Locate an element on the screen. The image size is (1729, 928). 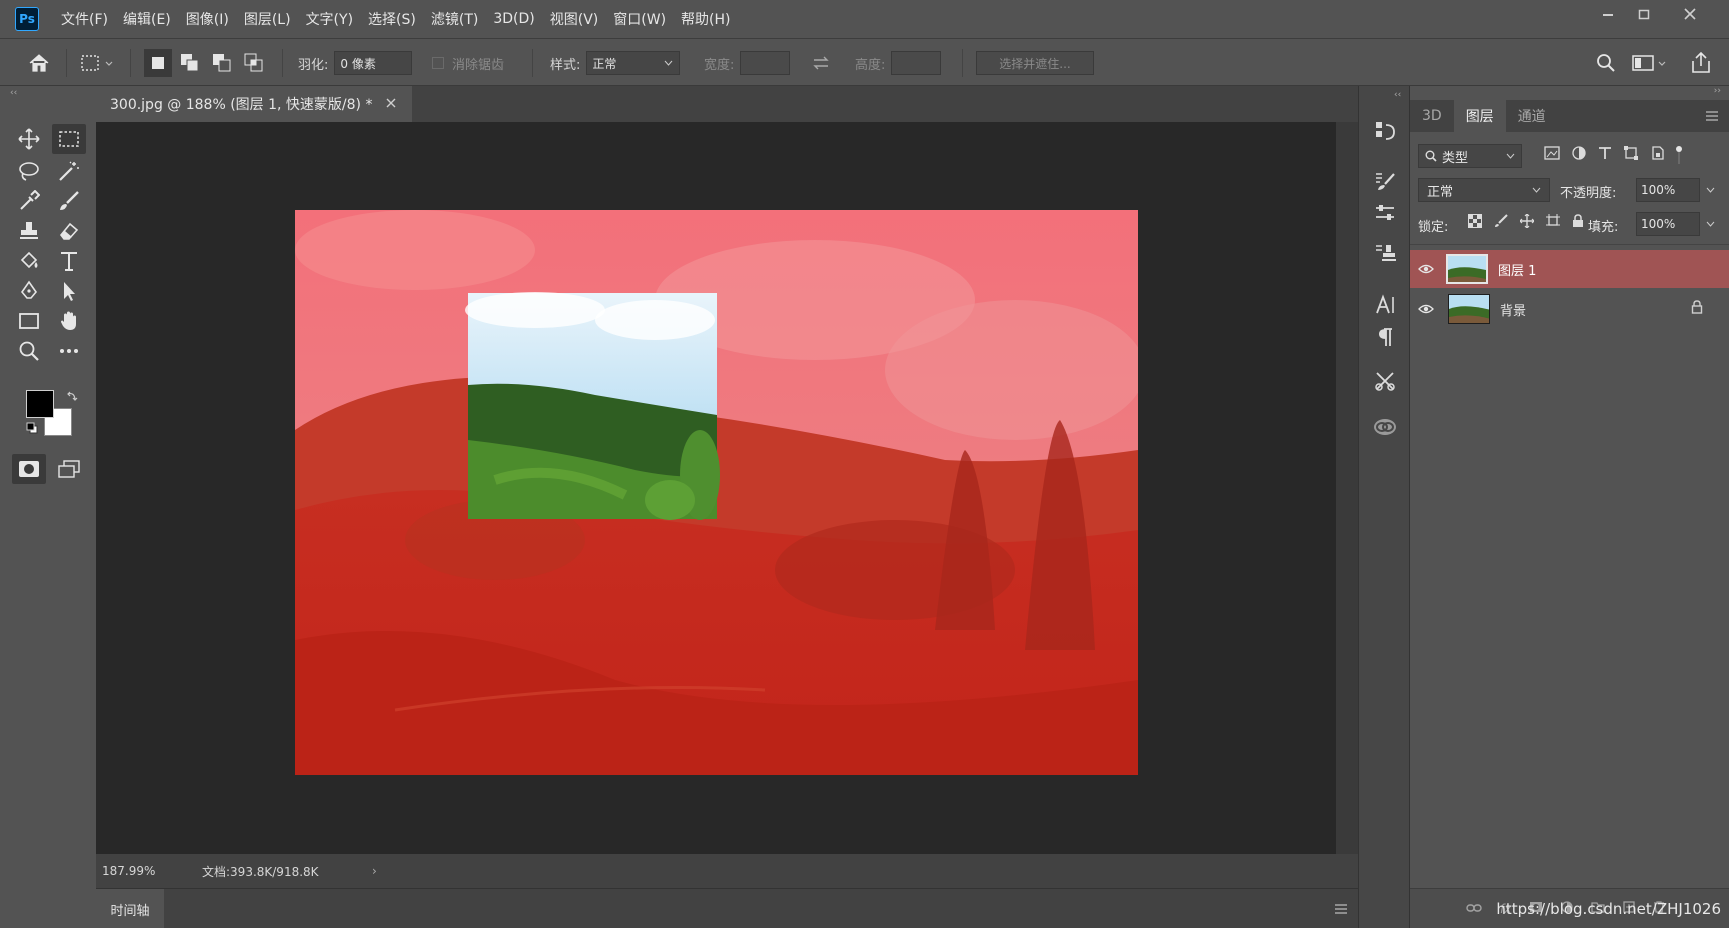
workspace-icon is located at coordinates (1650, 63).